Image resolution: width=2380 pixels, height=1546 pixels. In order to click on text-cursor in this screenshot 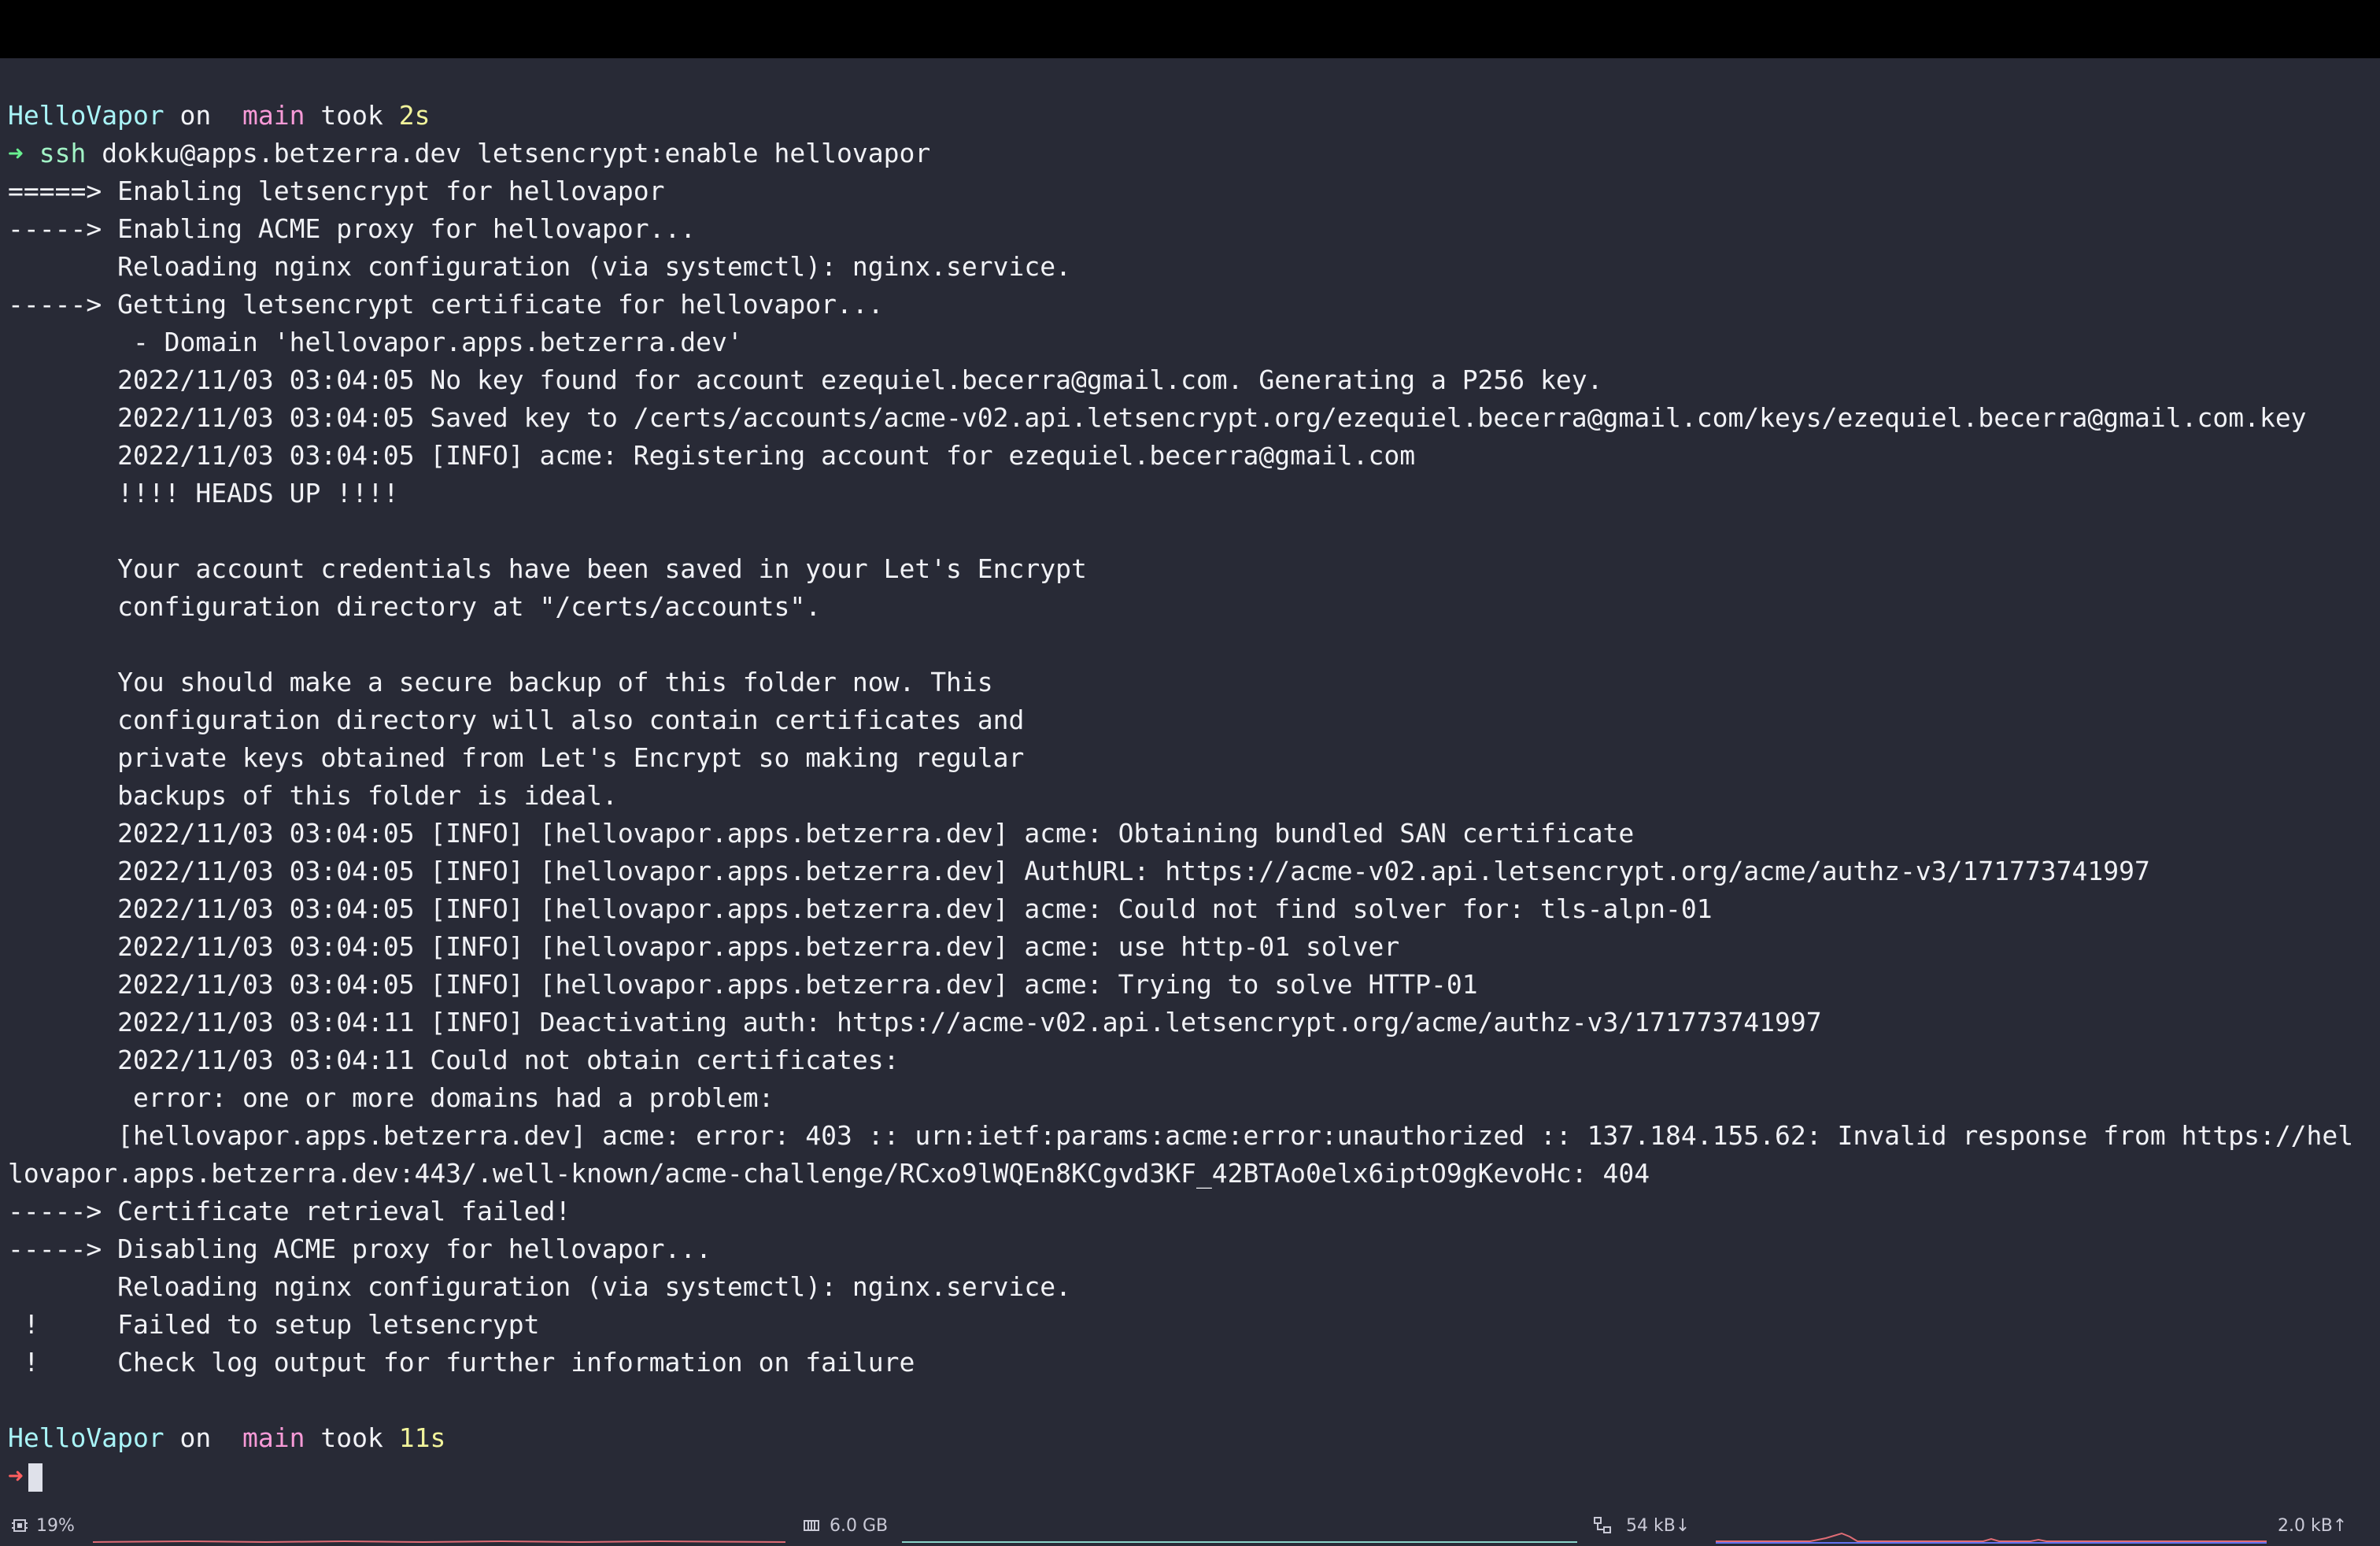, I will do `click(35, 1477)`.